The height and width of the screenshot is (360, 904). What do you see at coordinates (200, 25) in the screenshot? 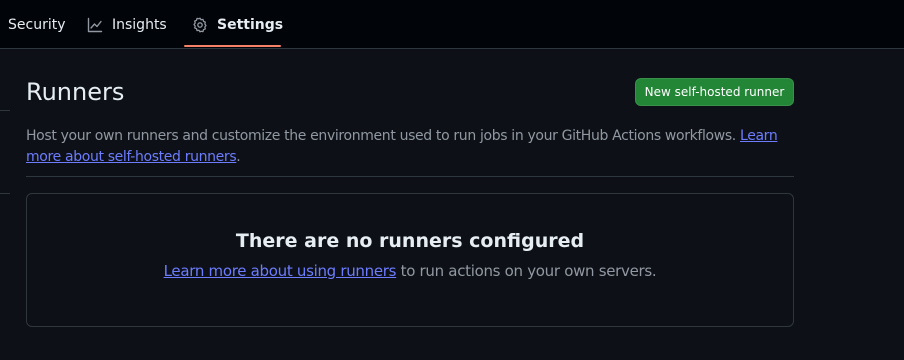
I see `gear-icon` at bounding box center [200, 25].